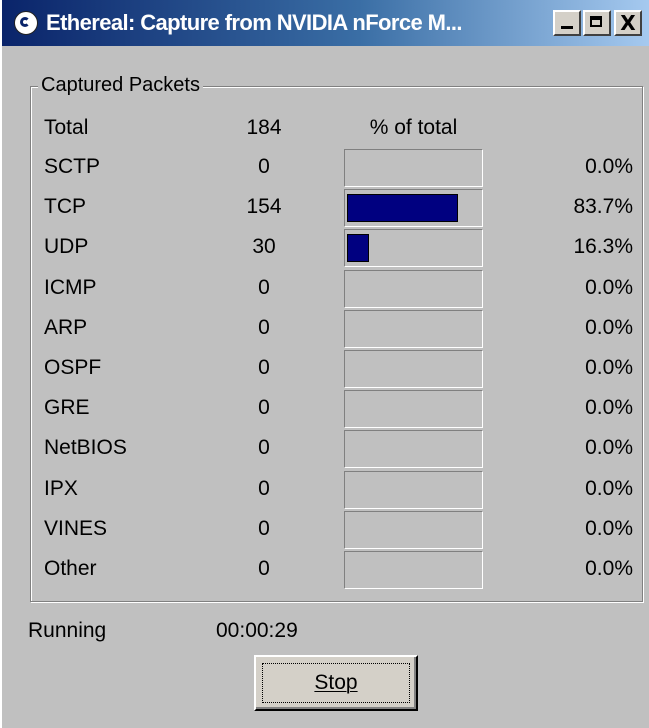 Image resolution: width=649 pixels, height=728 pixels. Describe the element at coordinates (67, 407) in the screenshot. I see `protocol-name: GRE` at that location.